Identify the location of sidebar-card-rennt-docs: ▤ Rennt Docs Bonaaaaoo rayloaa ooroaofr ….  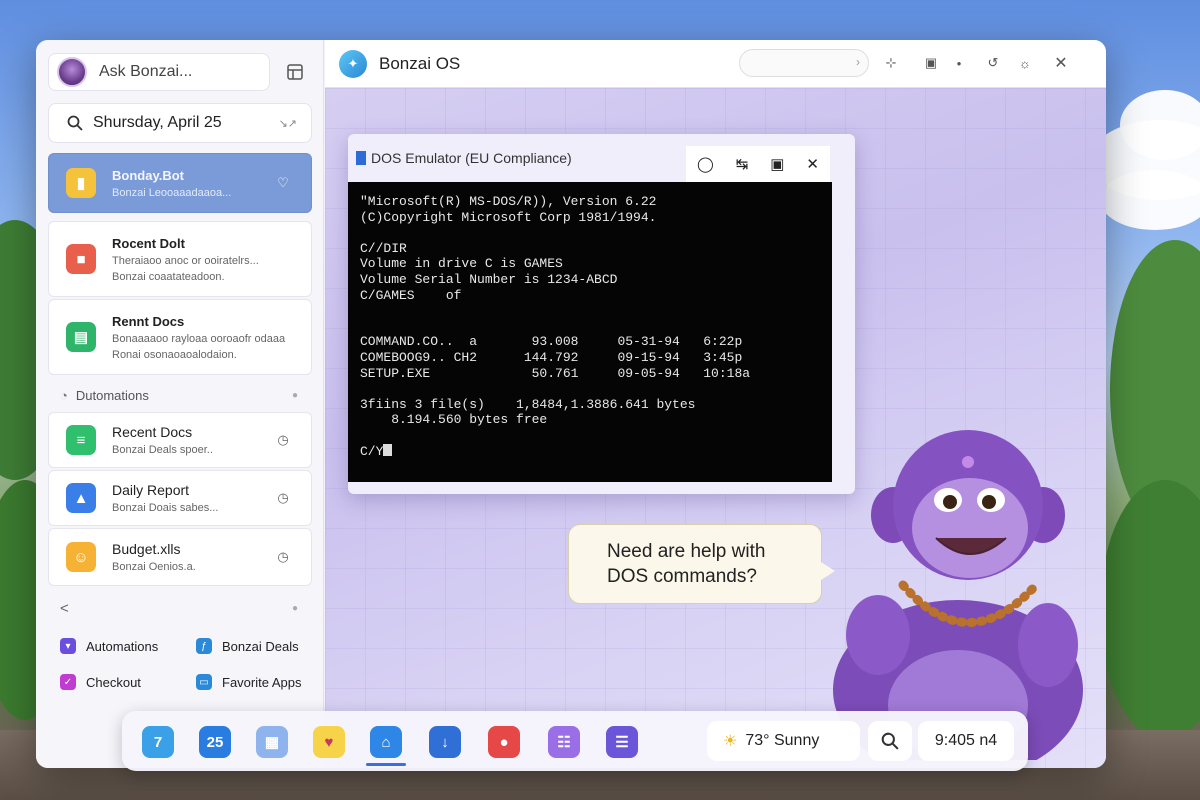
(180, 337).